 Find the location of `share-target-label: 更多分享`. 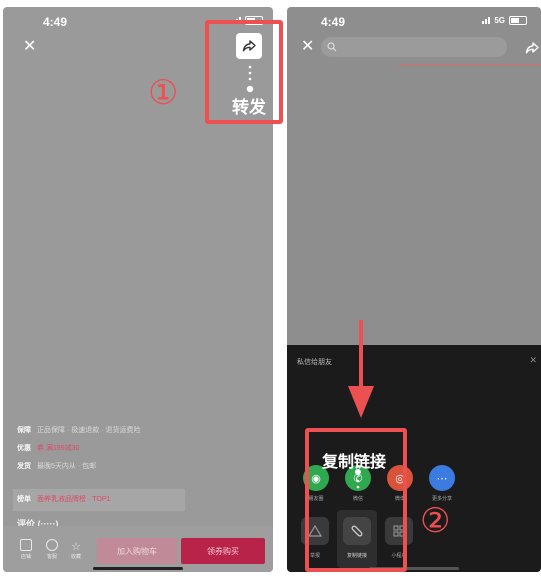

share-target-label: 更多分享 is located at coordinates (441, 499).